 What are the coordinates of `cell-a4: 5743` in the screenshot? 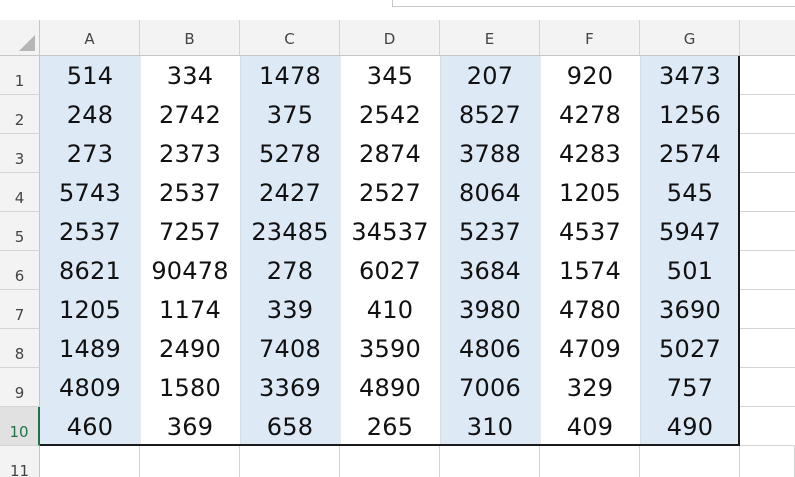 It's located at (90, 192).